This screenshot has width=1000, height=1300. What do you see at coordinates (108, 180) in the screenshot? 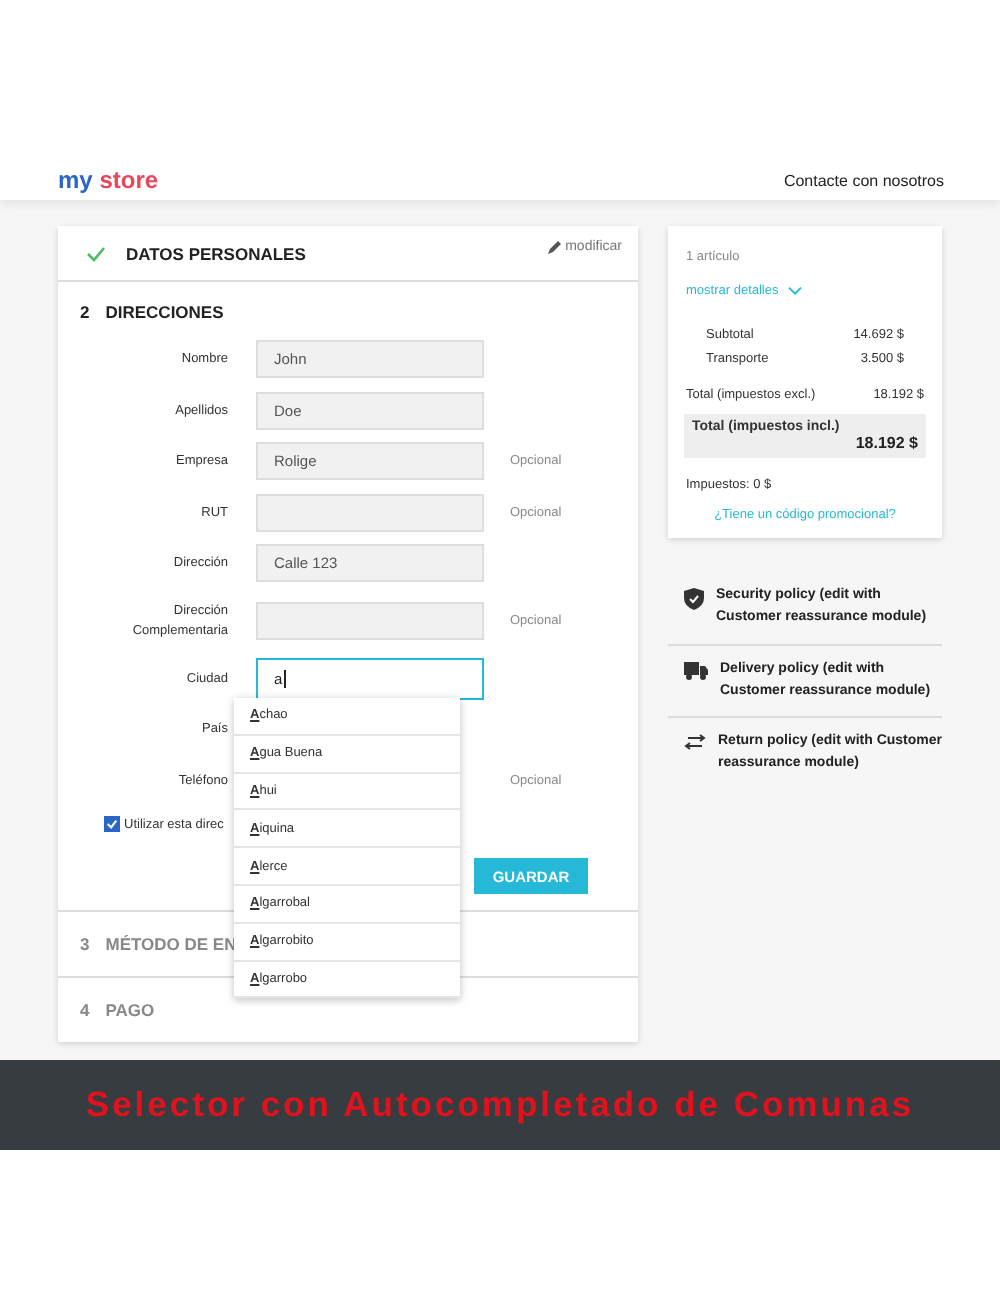
I see `store-logo: my store` at bounding box center [108, 180].